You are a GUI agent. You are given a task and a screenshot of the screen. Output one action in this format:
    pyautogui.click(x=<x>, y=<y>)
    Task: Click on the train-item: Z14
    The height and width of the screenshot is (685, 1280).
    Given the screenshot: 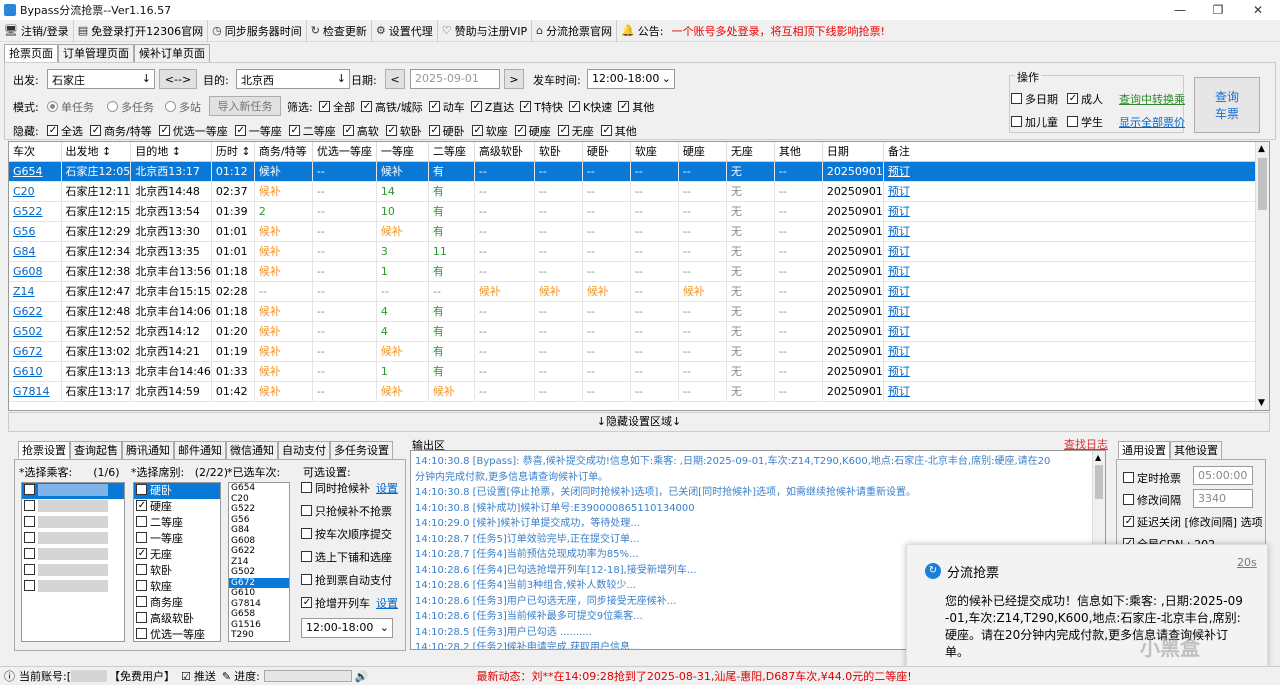 What is the action you would take?
    pyautogui.click(x=259, y=562)
    